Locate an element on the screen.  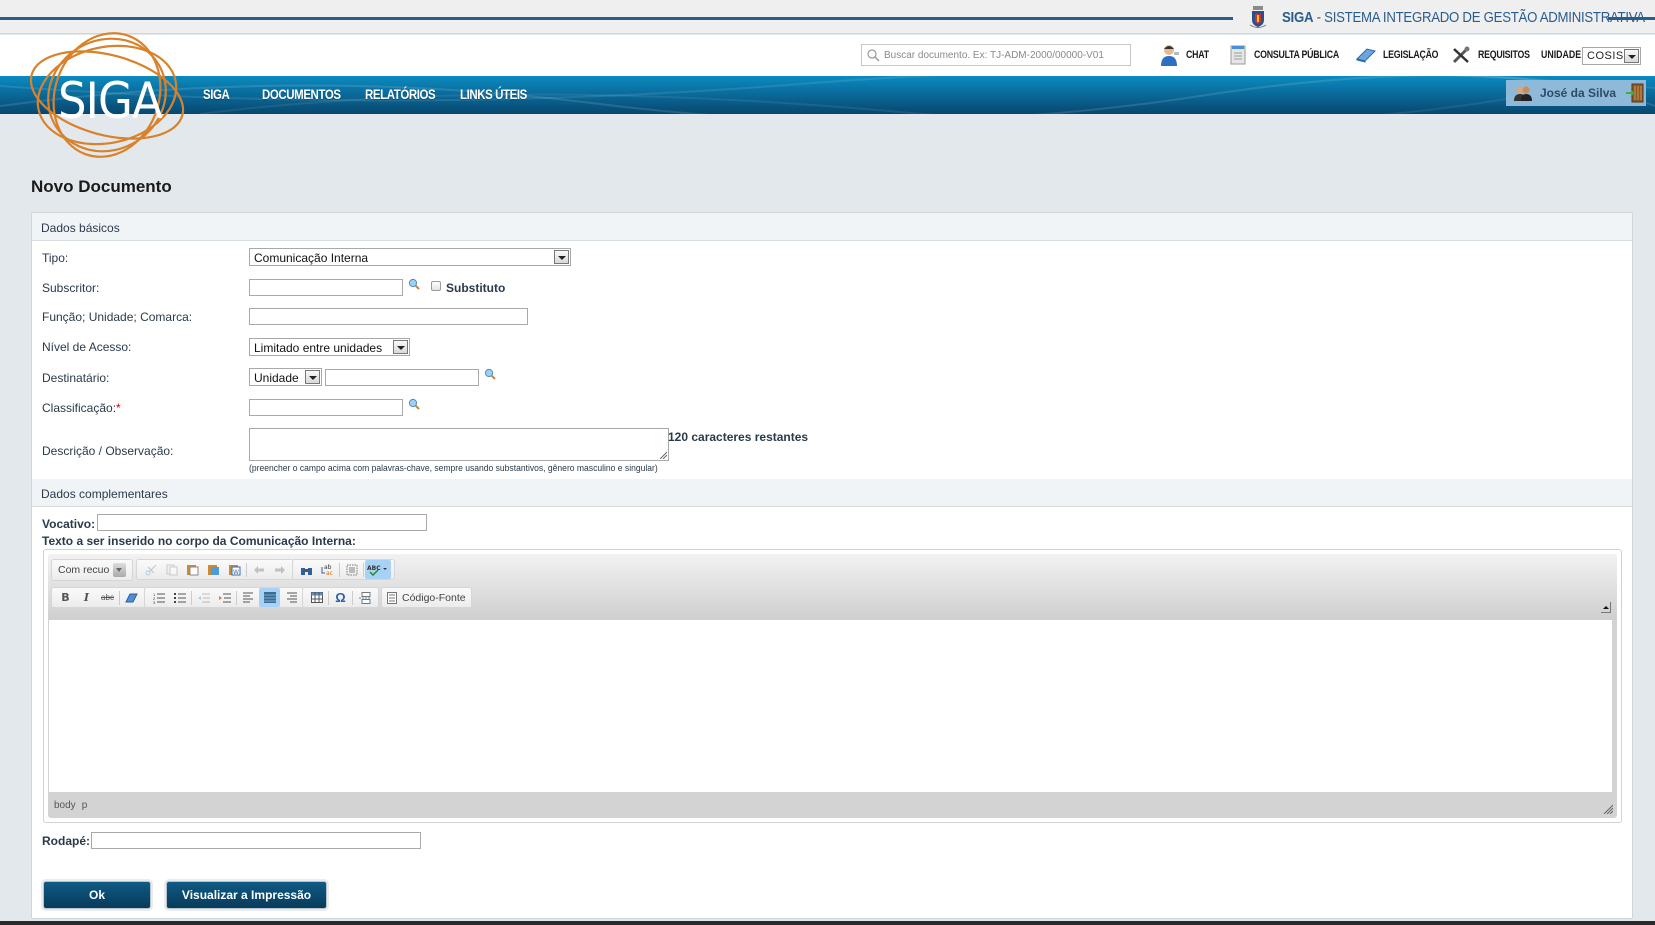
classificacao-search-icon is located at coordinates (414, 404).